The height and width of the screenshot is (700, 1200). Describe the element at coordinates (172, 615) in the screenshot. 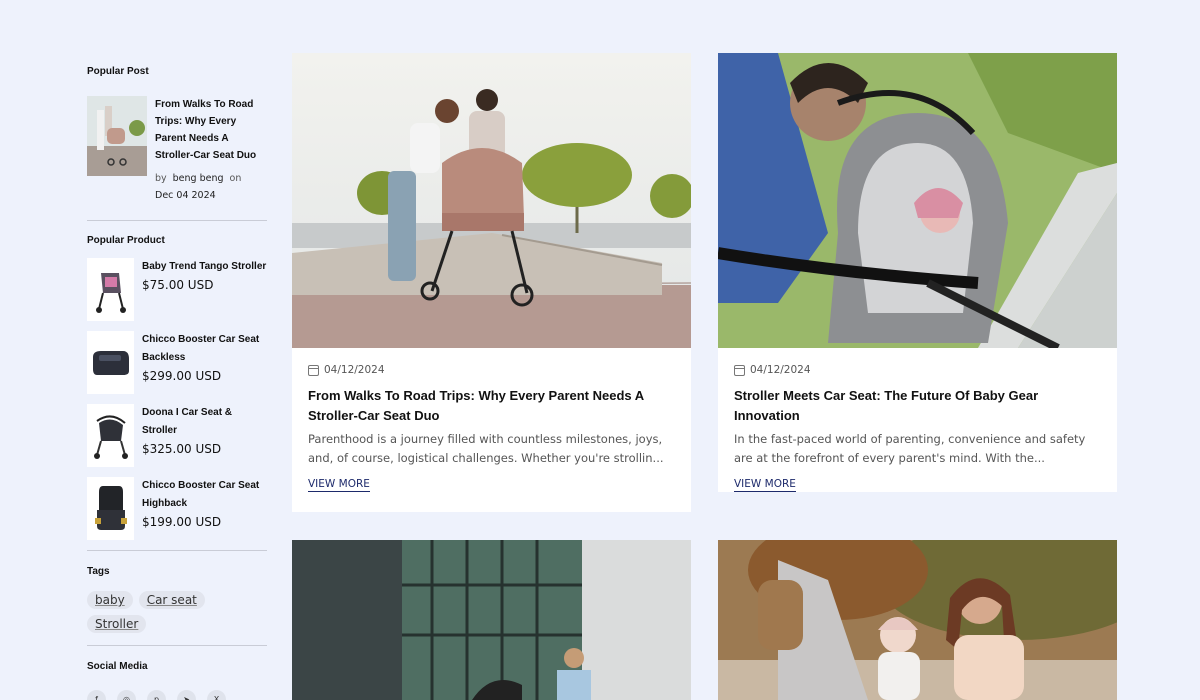

I see `tag-list: baby Car seat Stroller` at that location.